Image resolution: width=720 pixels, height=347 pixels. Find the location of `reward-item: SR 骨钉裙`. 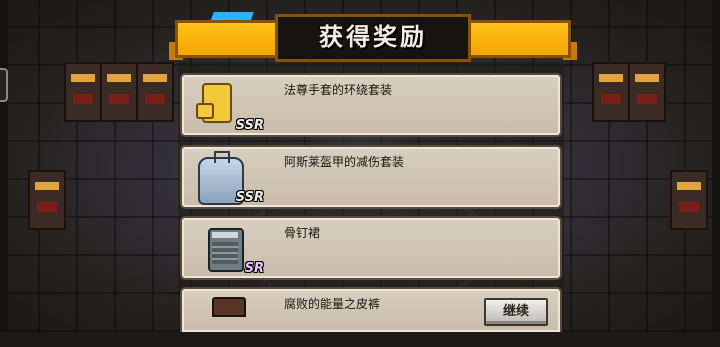

reward-item: SR 骨钉裙 is located at coordinates (371, 248).